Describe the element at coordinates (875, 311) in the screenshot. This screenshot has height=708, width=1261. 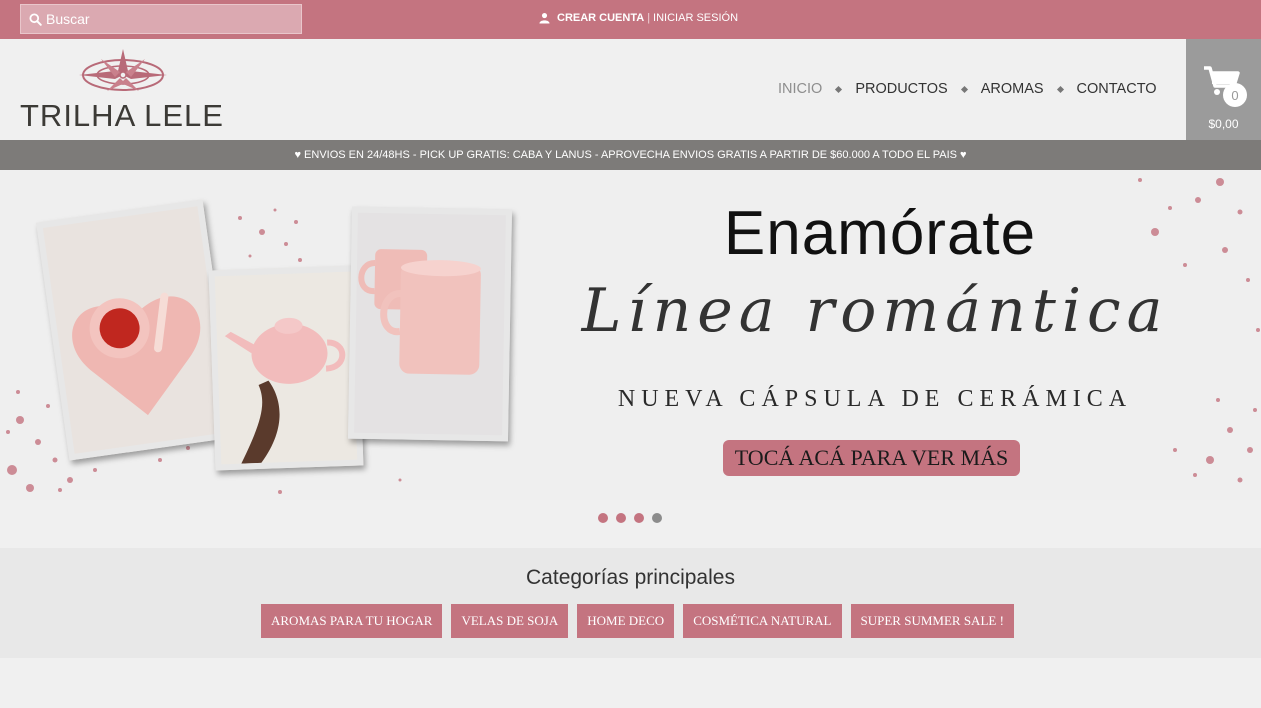
I see `banner-script-line: Línea romántica` at that location.